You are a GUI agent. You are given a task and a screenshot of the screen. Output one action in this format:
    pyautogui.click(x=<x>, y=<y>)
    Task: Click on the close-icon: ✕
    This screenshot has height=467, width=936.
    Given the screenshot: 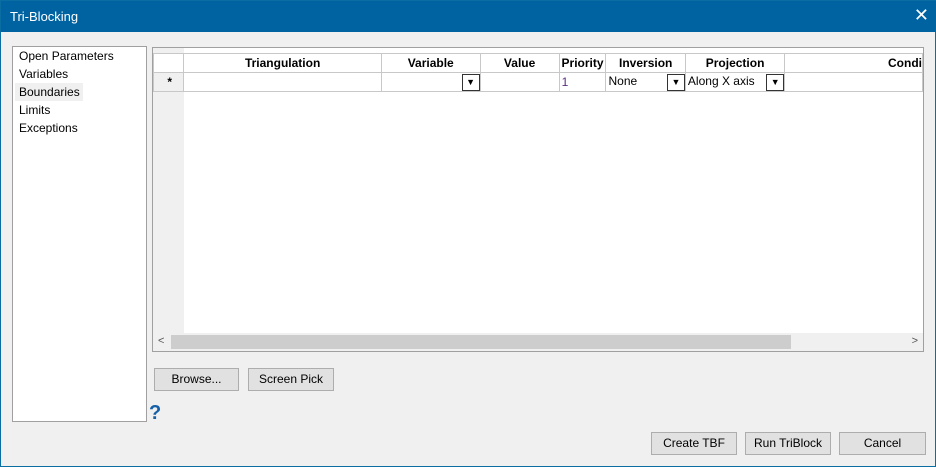 What is the action you would take?
    pyautogui.click(x=921, y=15)
    